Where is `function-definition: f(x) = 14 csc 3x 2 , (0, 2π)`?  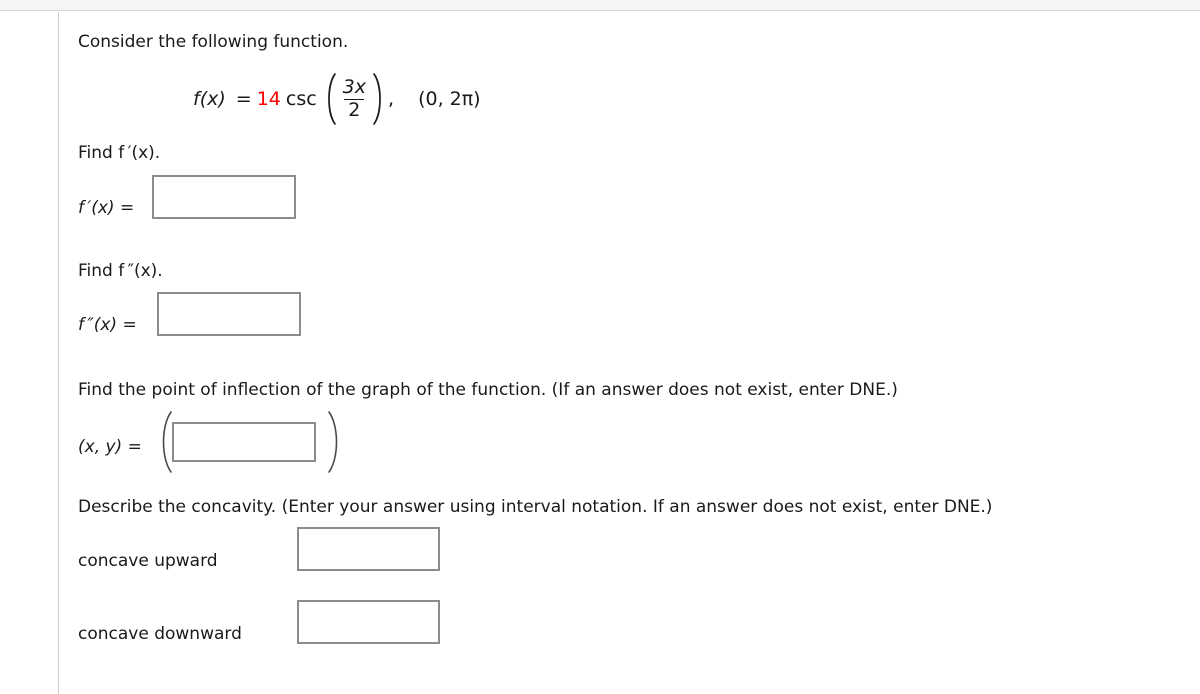 function-definition: f(x) = 14 csc 3x 2 , (0, 2π) is located at coordinates (337, 99).